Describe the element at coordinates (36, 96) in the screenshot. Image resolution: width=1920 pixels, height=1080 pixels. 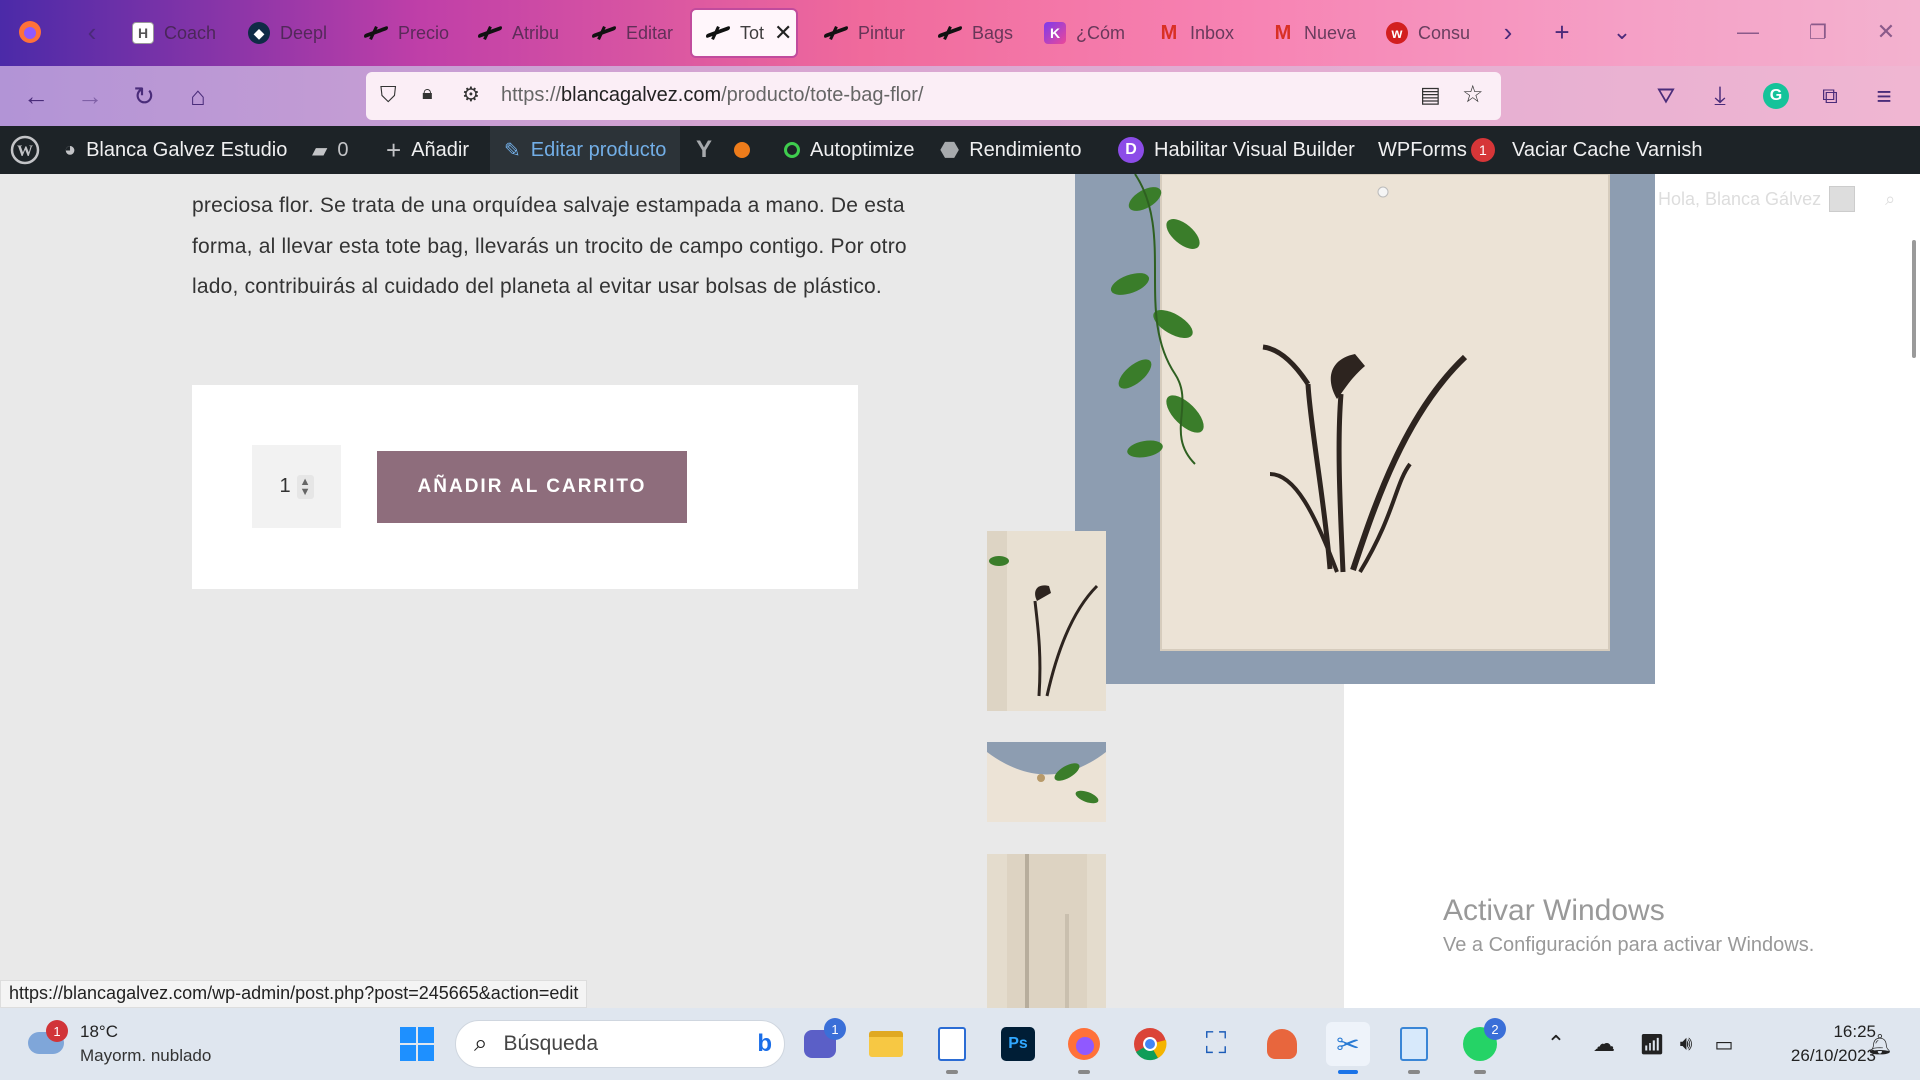
I see `back-arrow-icon: ←` at that location.